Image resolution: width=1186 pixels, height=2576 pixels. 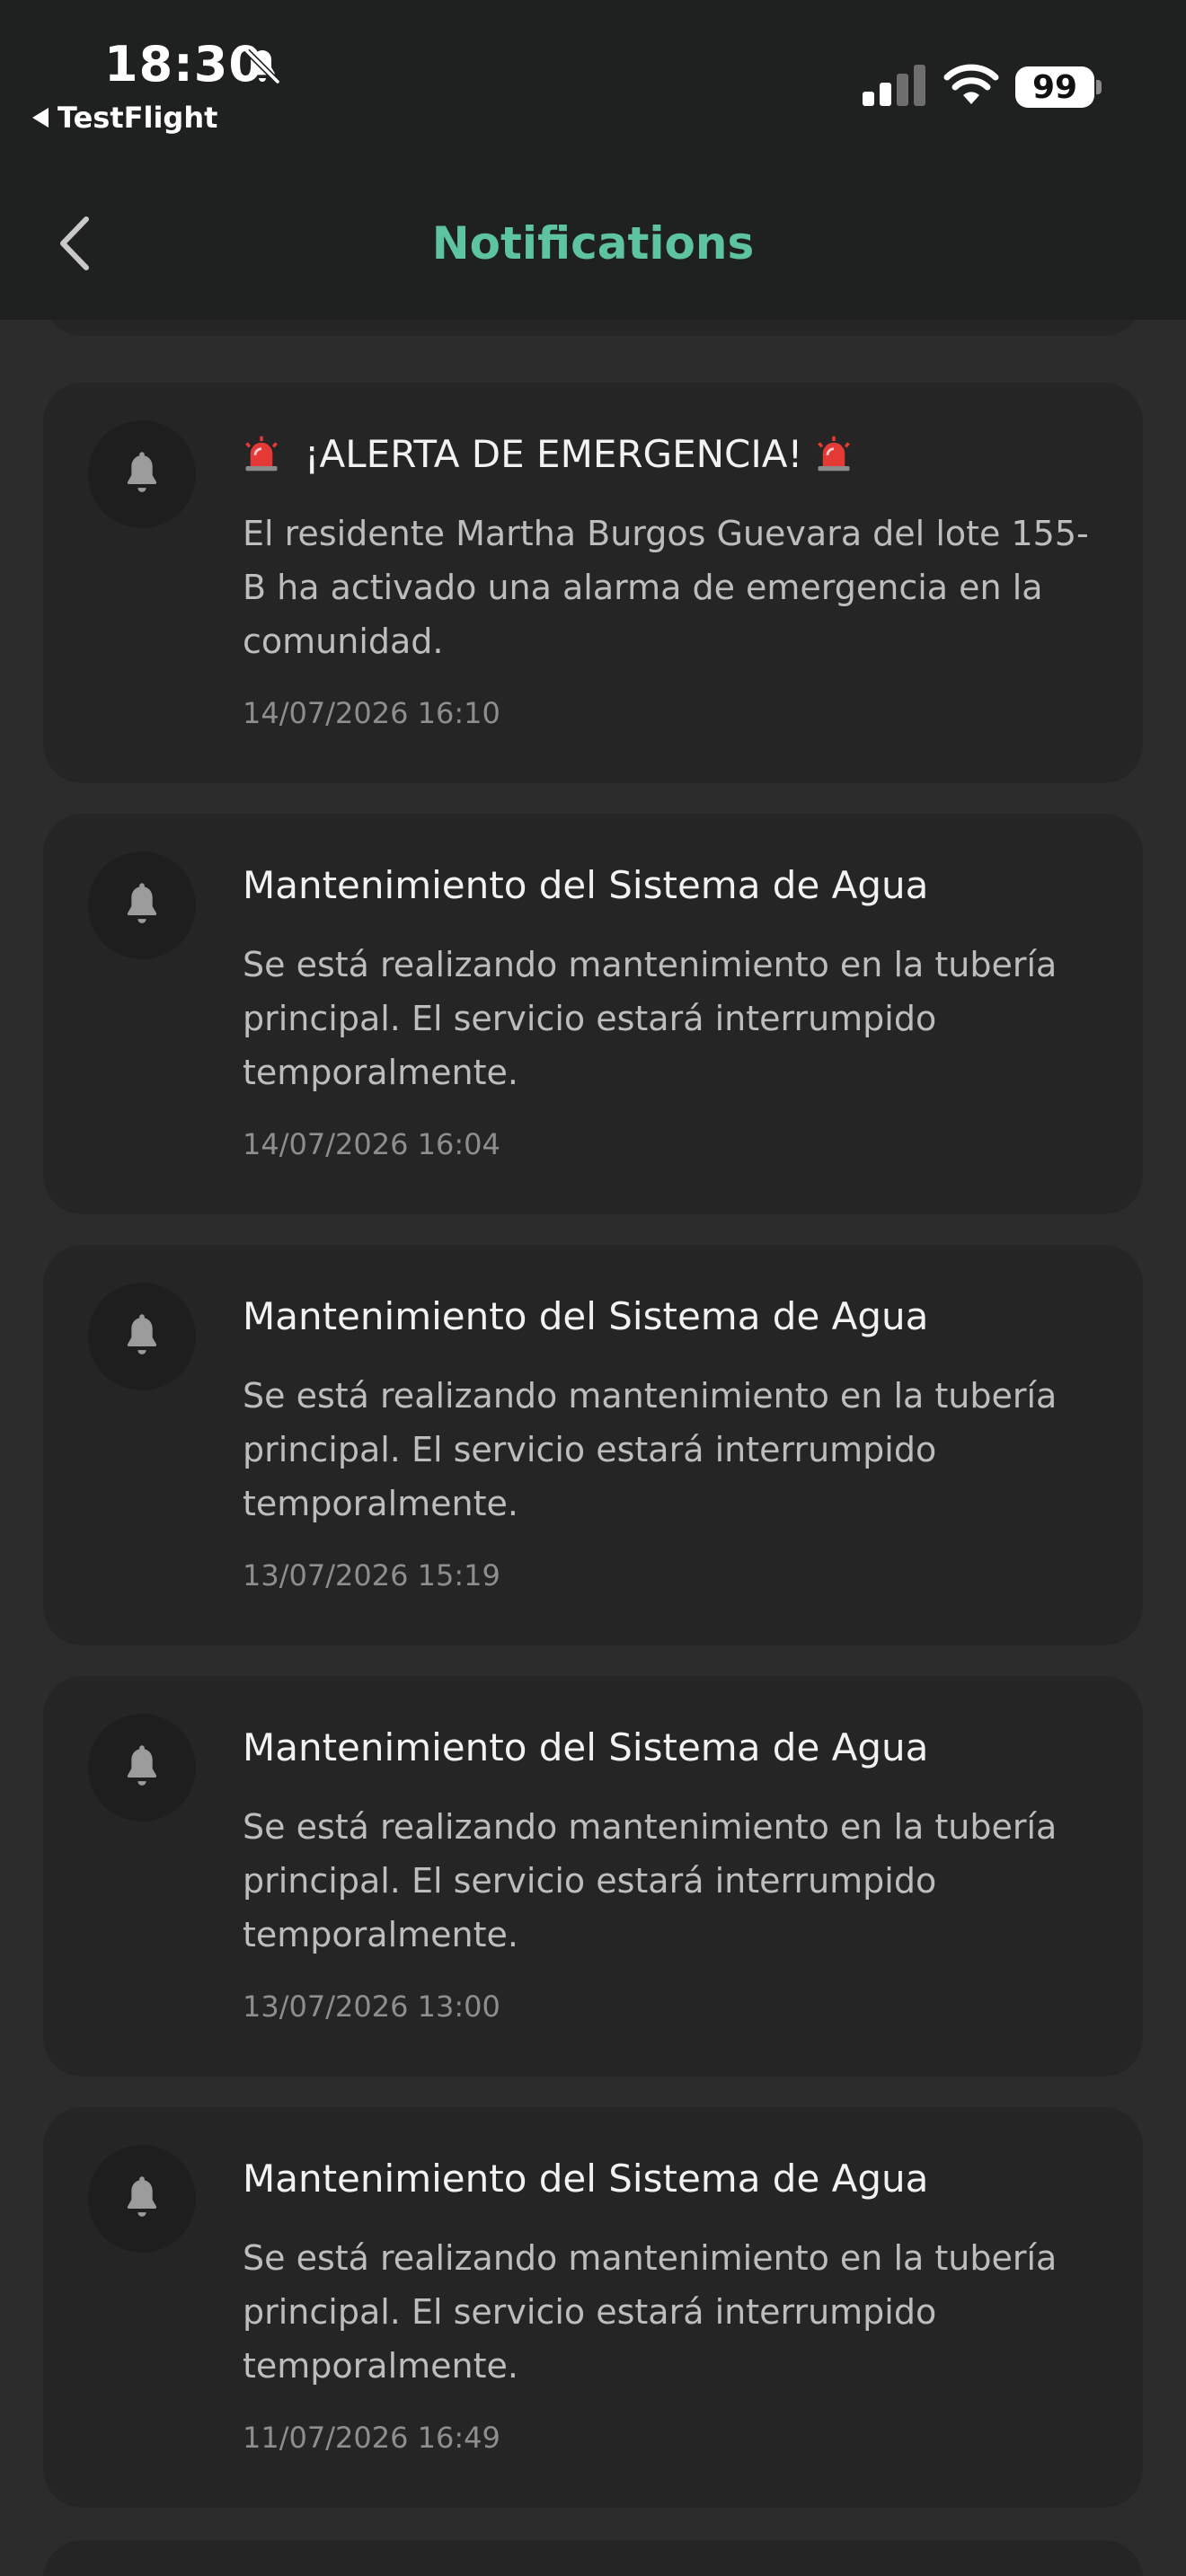 I want to click on battery-indicator: 99, so click(x=1058, y=87).